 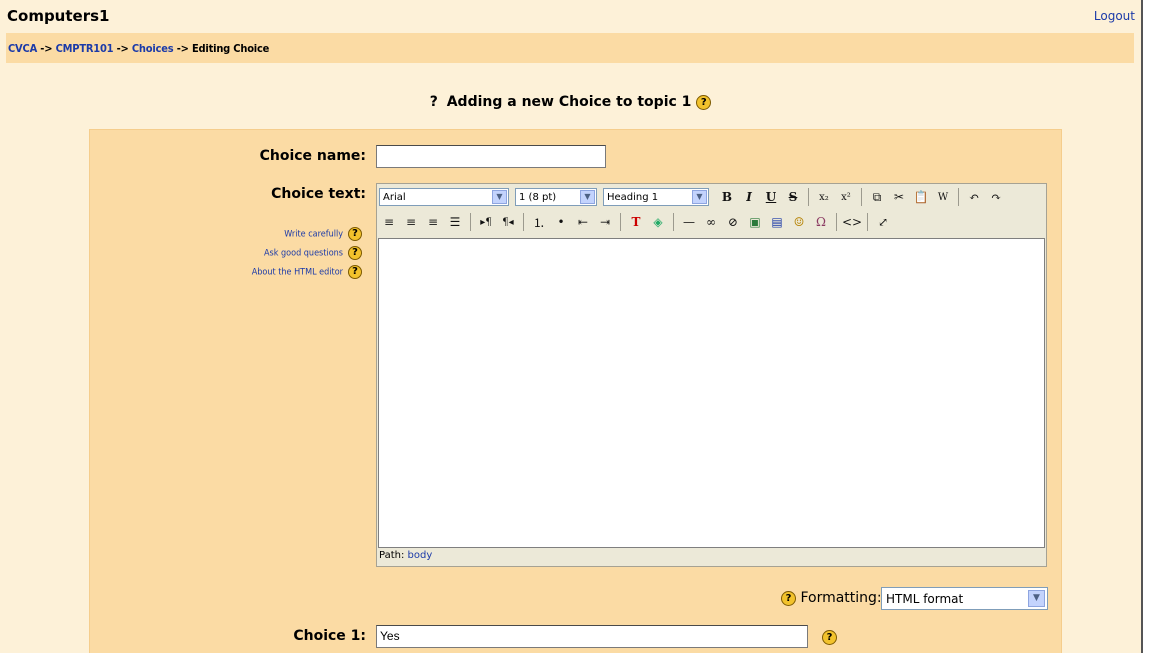 I want to click on justify-icon: ☰, so click(x=455, y=222).